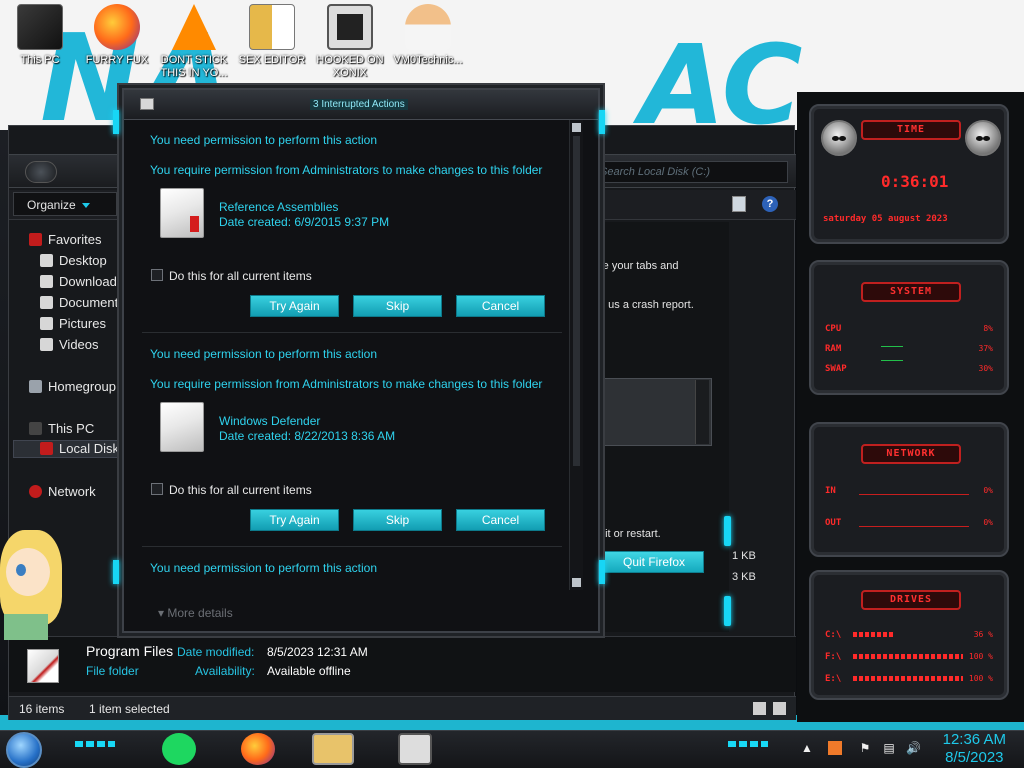  What do you see at coordinates (415, 749) in the screenshot?
I see `taskbar-app` at bounding box center [415, 749].